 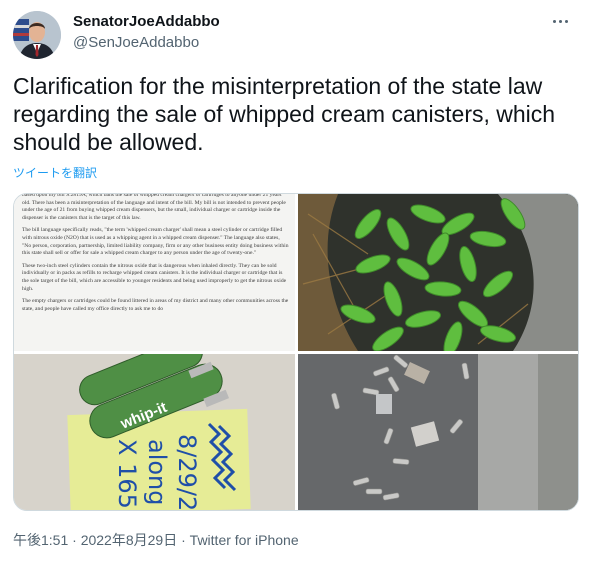 I want to click on media-photo-chargers-bag, so click(x=438, y=272).